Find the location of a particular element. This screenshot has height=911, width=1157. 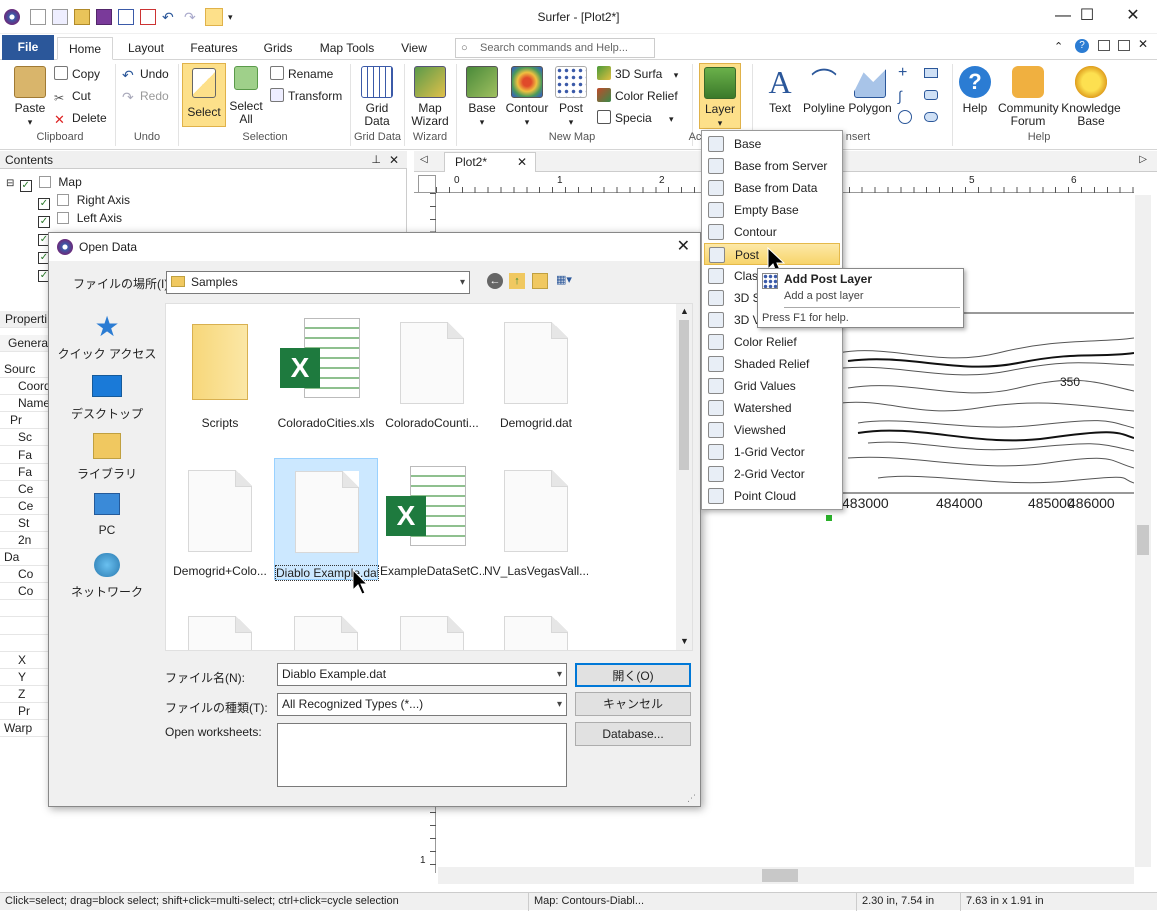

ellipse-icon is located at coordinates (931, 117).